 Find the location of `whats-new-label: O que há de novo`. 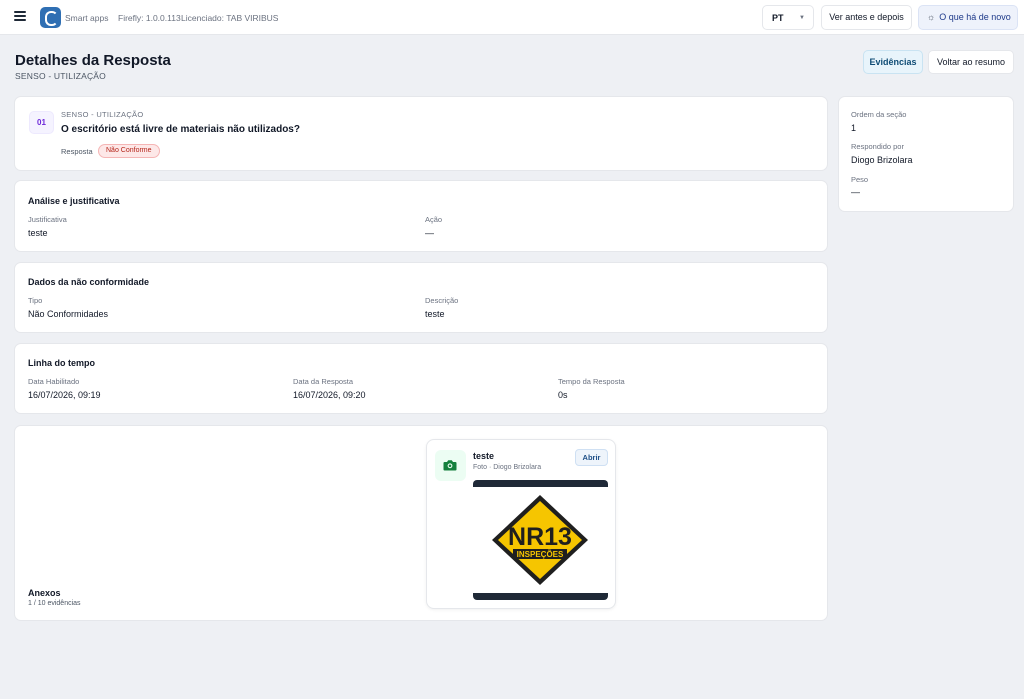

whats-new-label: O que há de novo is located at coordinates (975, 17).